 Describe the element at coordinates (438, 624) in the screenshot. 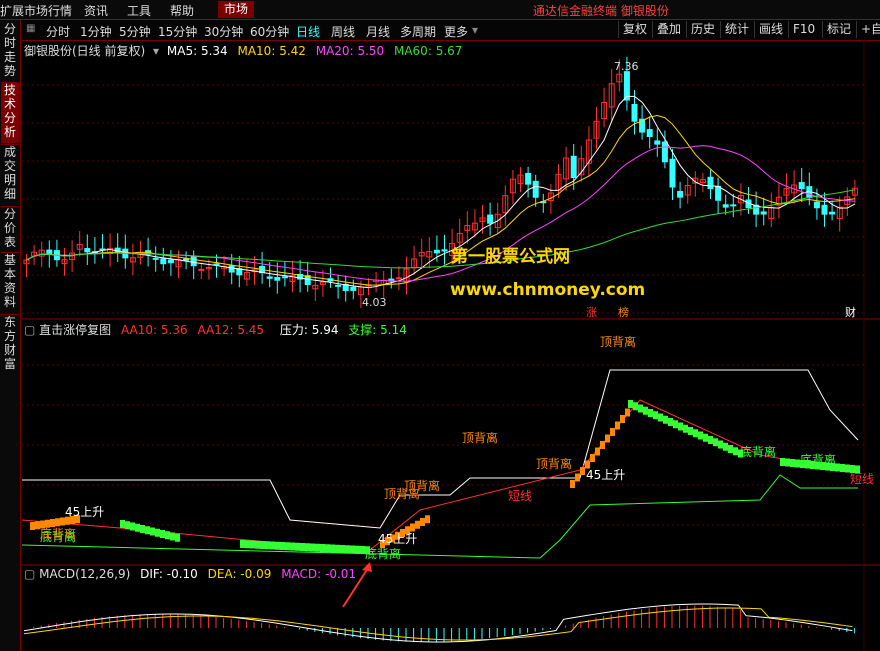

I see `dea-line` at that location.